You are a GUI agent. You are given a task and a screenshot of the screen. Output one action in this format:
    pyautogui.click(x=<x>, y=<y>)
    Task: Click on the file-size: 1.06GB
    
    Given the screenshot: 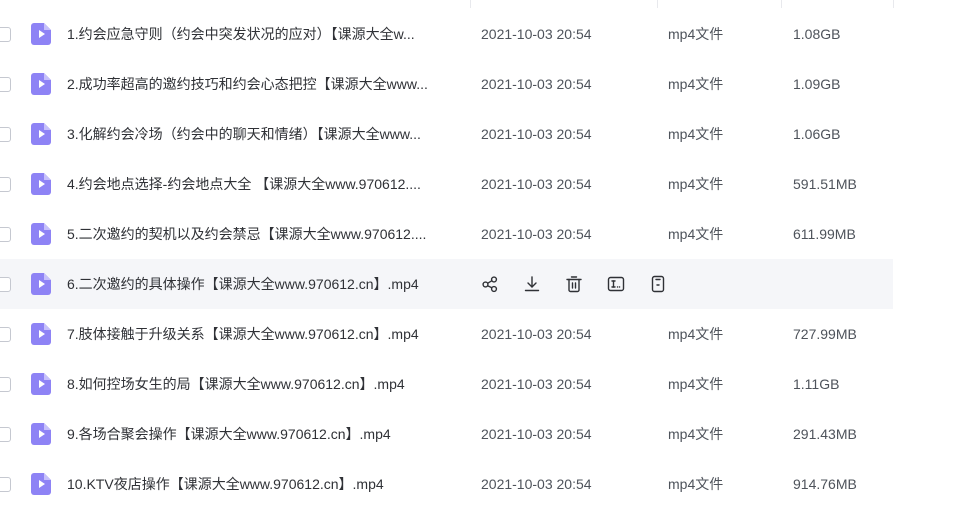 What is the action you would take?
    pyautogui.click(x=817, y=134)
    